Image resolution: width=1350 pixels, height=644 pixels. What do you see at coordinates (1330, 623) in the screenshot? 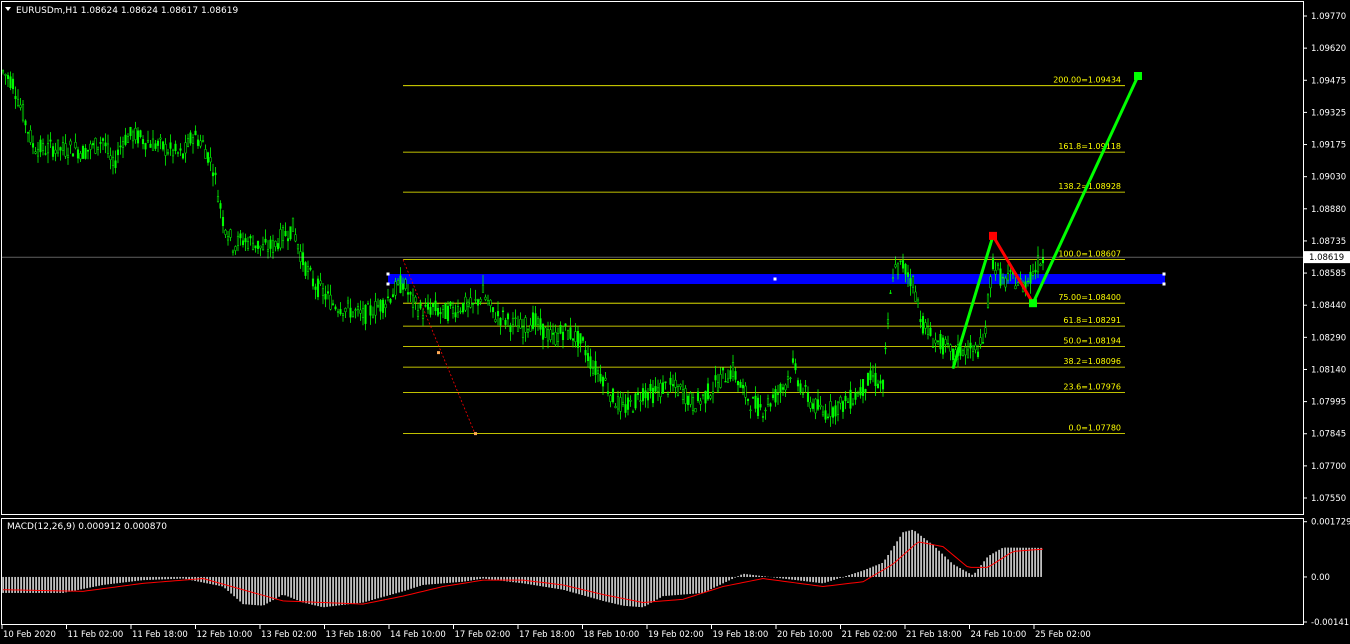
I see `macd-y-tick-label: -0.00141` at bounding box center [1330, 623].